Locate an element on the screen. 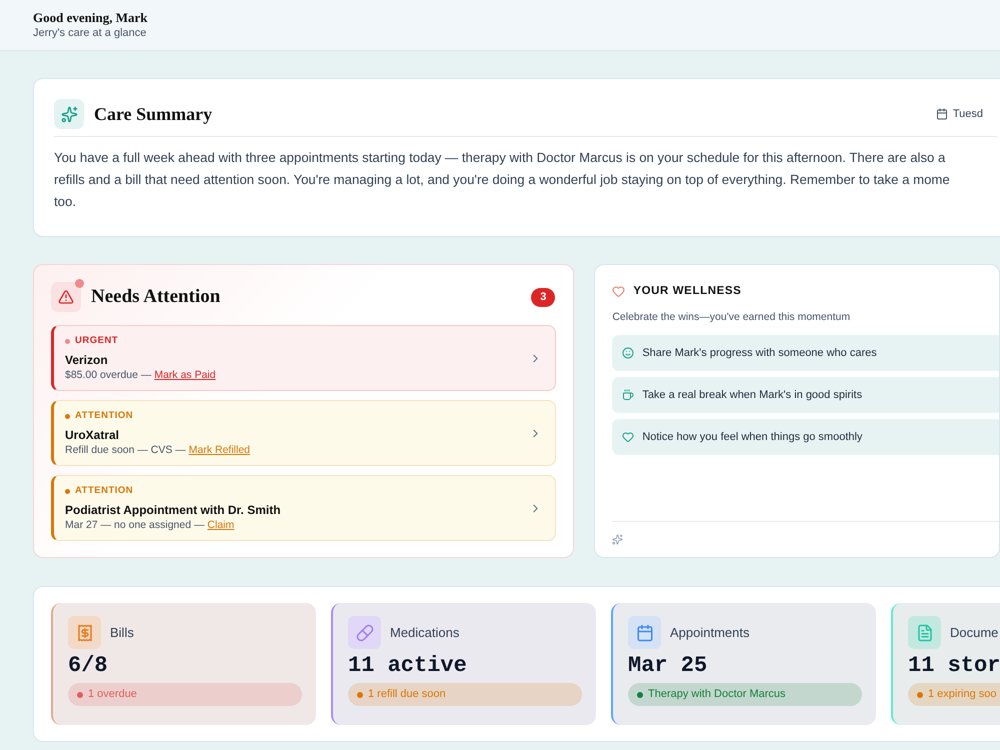  stat-card: Docume 11 stor 1 expiring soo is located at coordinates (945, 664).